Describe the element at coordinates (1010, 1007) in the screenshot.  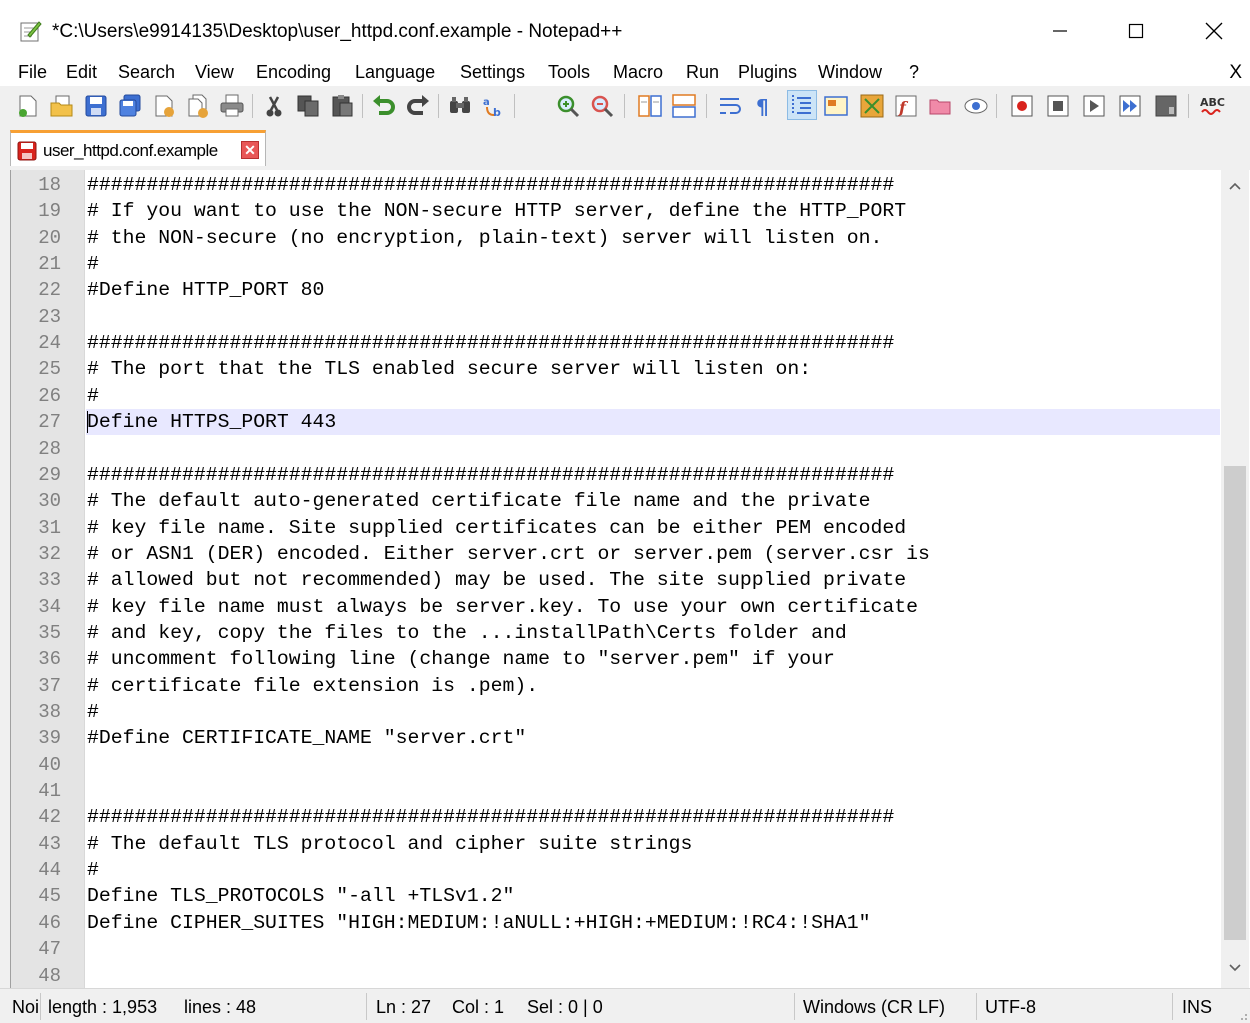
I see `status-encoding: UTF-8` at that location.